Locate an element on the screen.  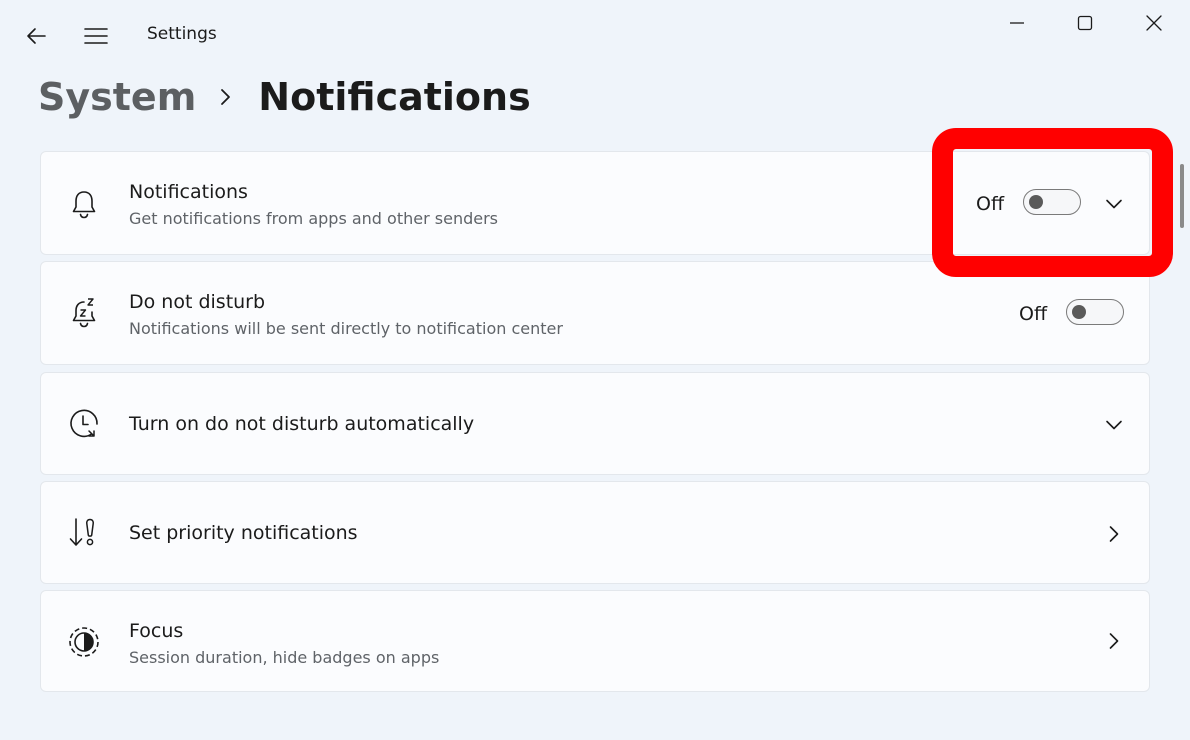
back-button is located at coordinates (36, 36).